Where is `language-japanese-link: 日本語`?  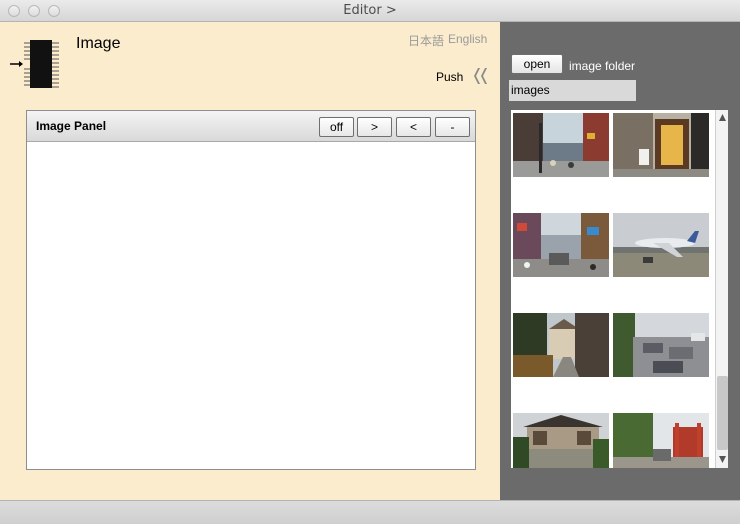 language-japanese-link: 日本語 is located at coordinates (426, 40).